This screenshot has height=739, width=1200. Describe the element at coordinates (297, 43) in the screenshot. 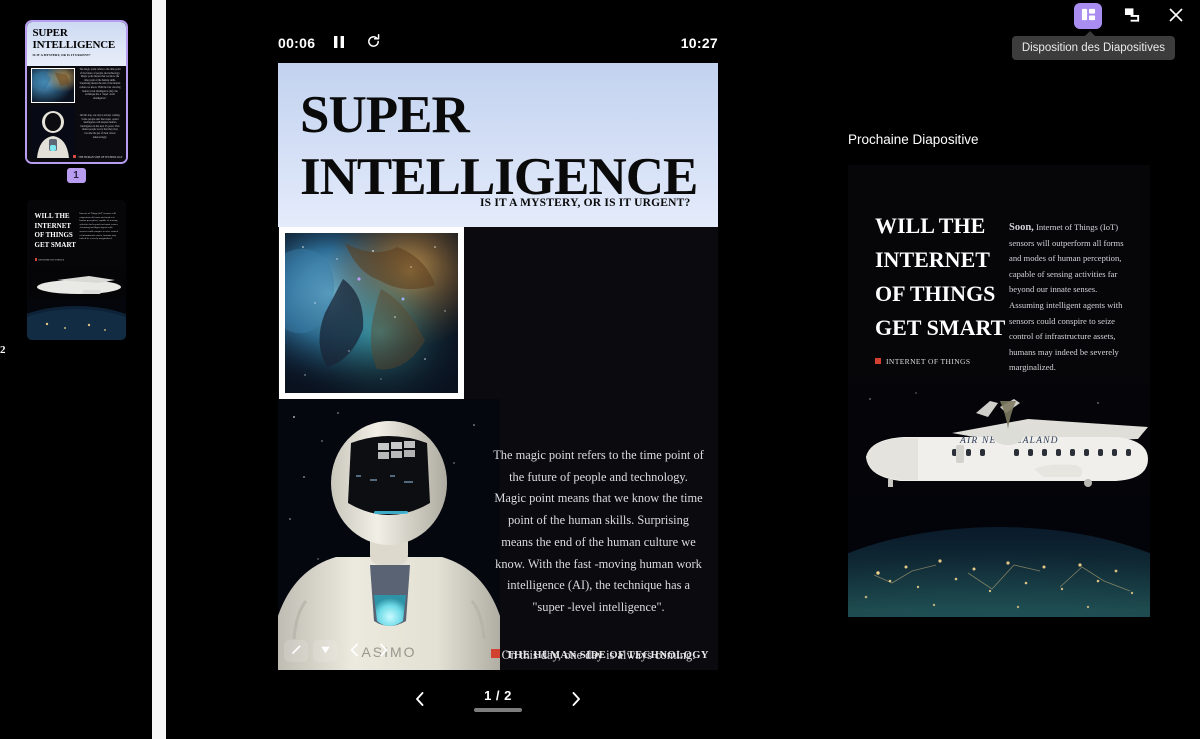

I see `elapsed-timer: 00:06` at that location.